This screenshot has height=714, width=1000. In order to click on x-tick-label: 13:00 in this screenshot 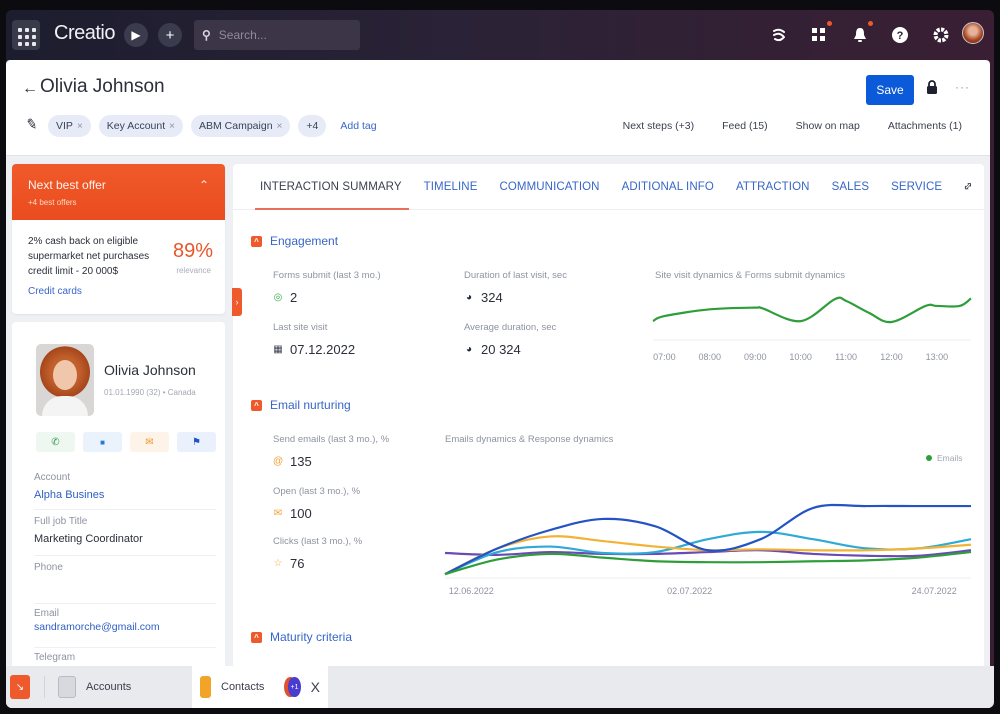, I will do `click(937, 357)`.